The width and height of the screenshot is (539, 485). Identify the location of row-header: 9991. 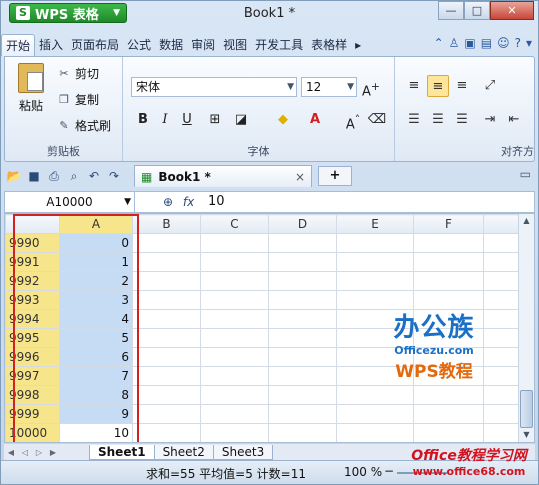
(32, 262).